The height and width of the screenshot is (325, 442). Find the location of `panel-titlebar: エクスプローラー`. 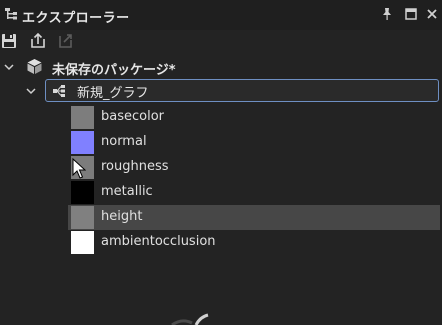

panel-titlebar: エクスプローラー is located at coordinates (221, 15).